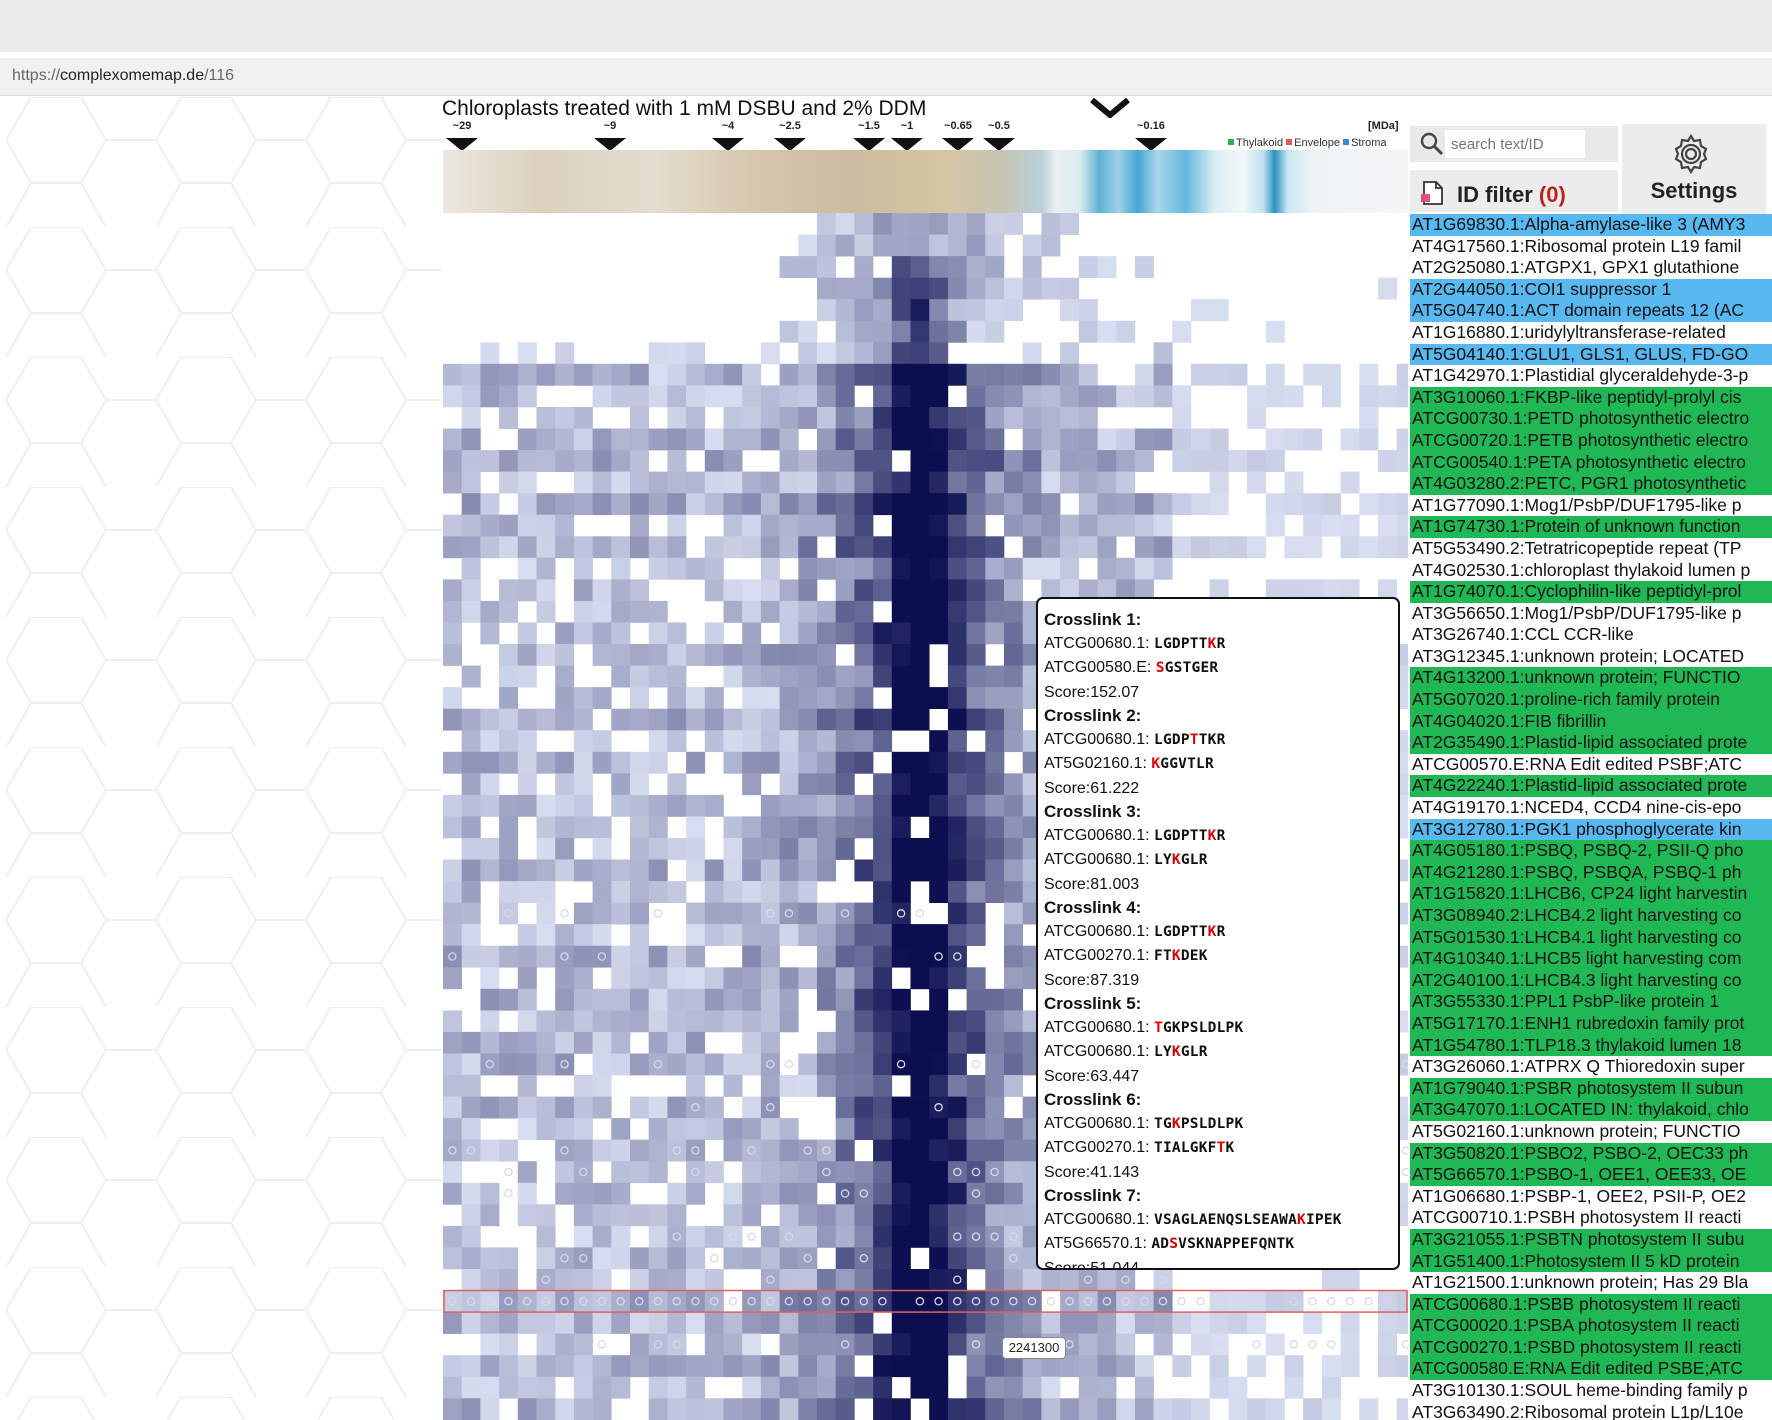 This screenshot has height=1420, width=1772. I want to click on protein-row: AT4G17560.1:Ribosomal protein L19 famil, so click(1591, 247).